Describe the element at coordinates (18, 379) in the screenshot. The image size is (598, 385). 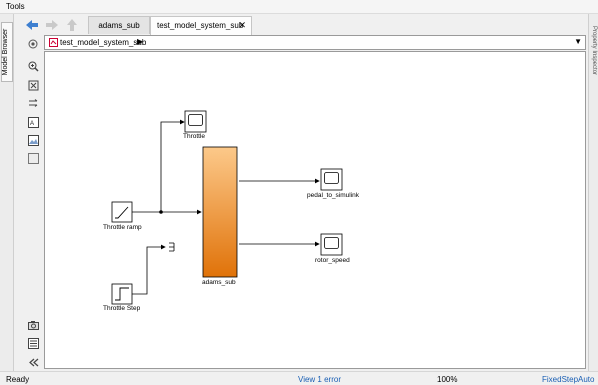
I see `status-ready: Ready` at that location.